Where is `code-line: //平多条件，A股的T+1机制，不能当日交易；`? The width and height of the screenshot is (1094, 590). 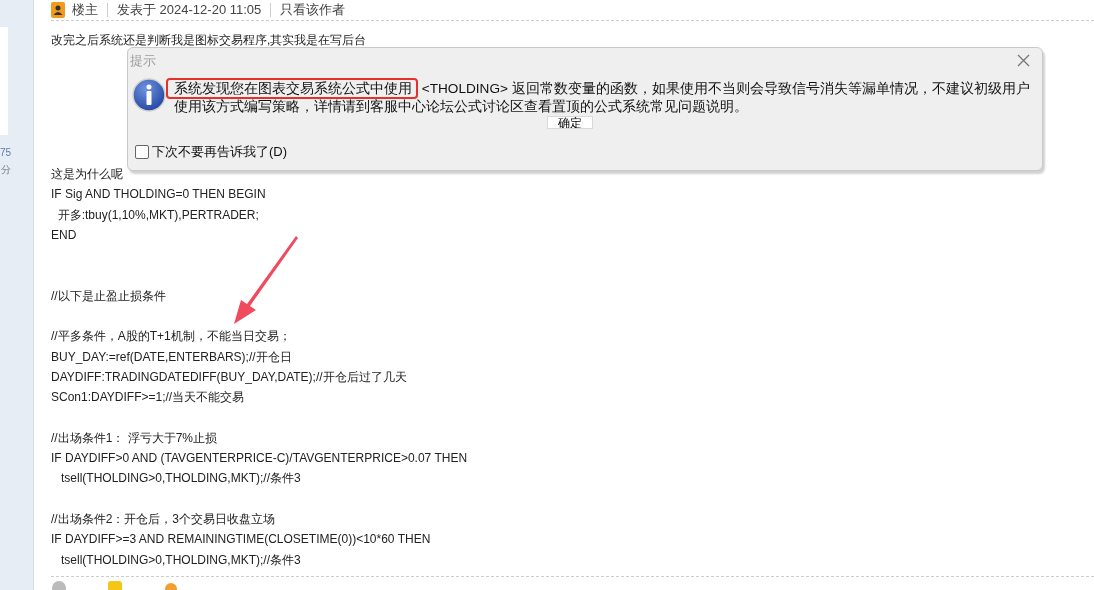 code-line: //平多条件，A股的T+1机制，不能当日交易； is located at coordinates (171, 337).